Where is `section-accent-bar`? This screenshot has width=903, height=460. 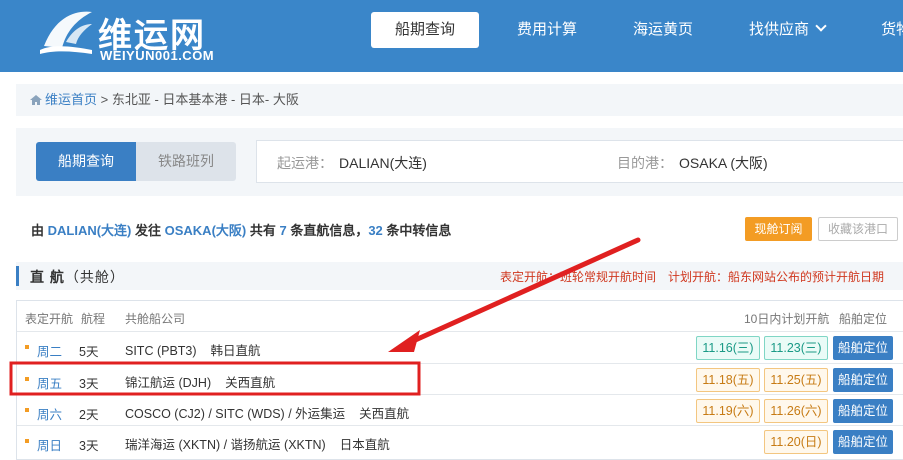
section-accent-bar is located at coordinates (17, 276).